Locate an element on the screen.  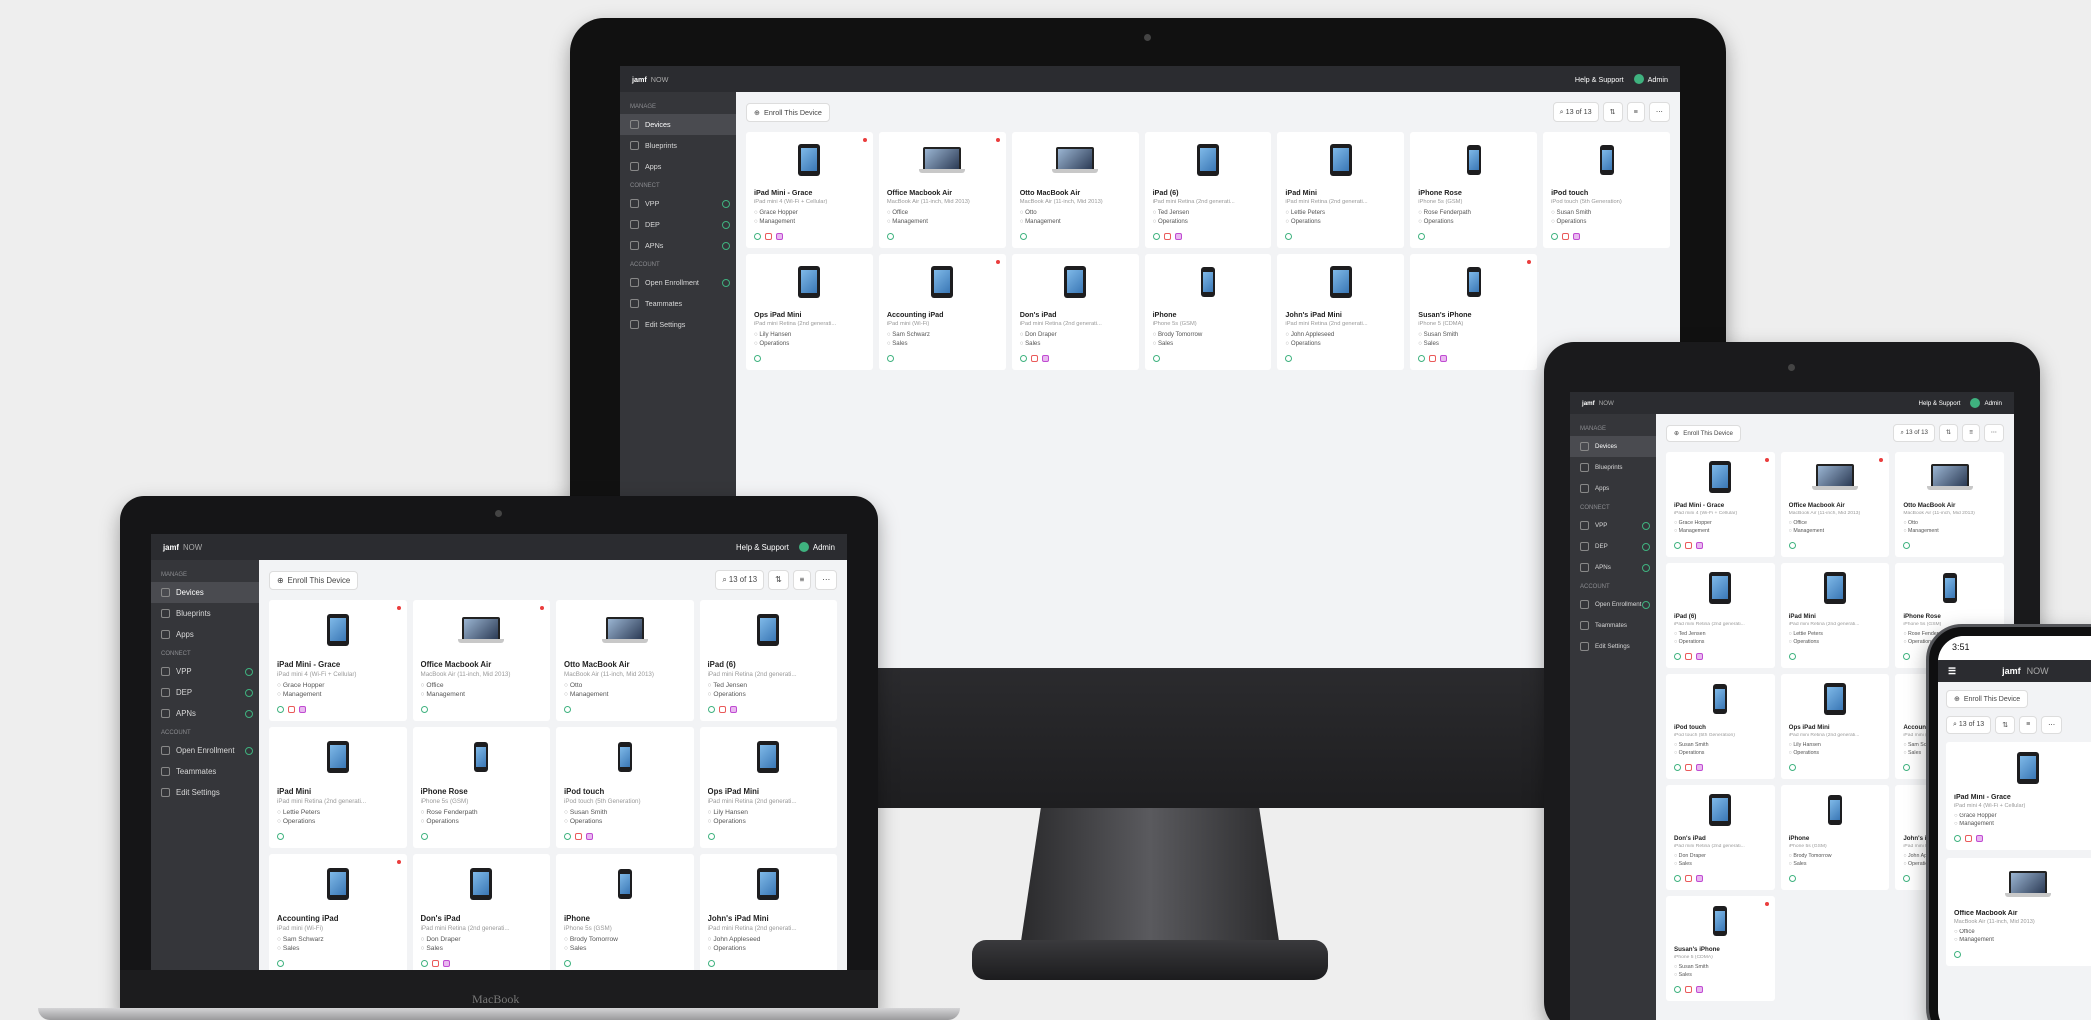
device-group: Management is located at coordinates (1949, 531).